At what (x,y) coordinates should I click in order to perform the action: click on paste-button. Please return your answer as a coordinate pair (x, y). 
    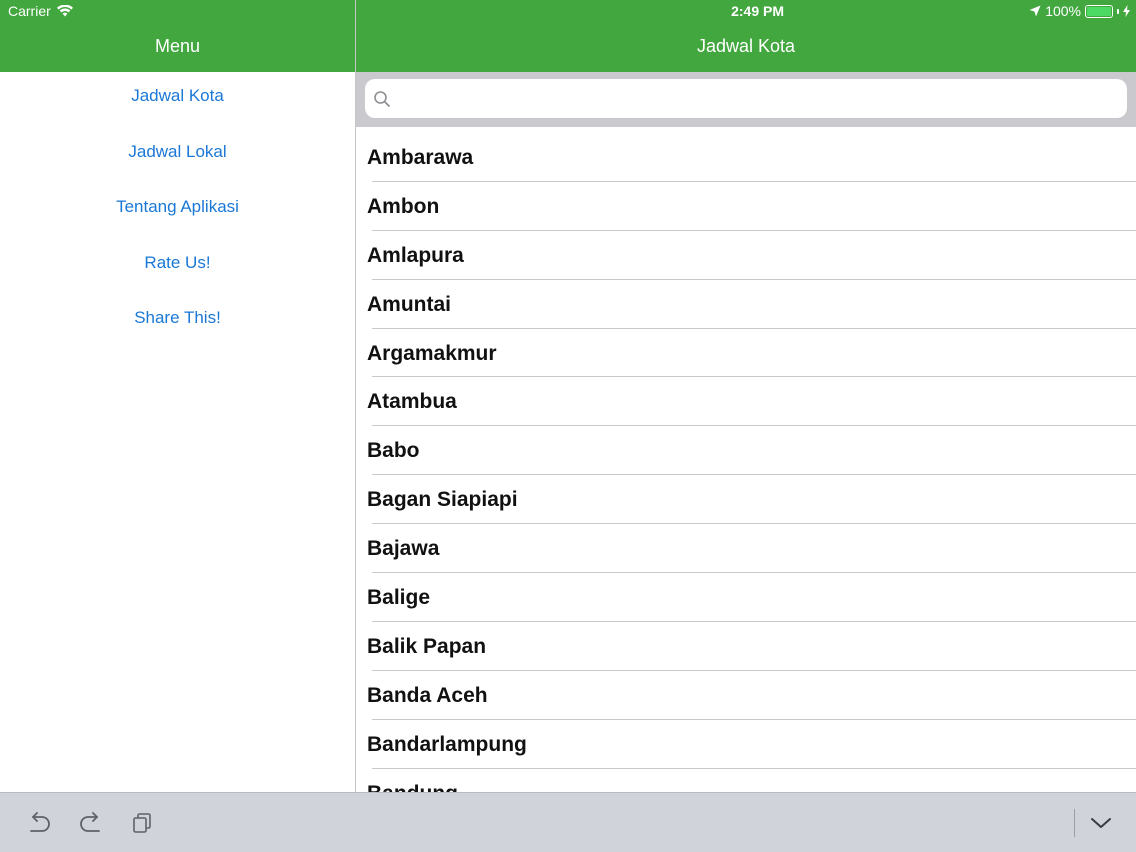
    Looking at the image, I should click on (142, 823).